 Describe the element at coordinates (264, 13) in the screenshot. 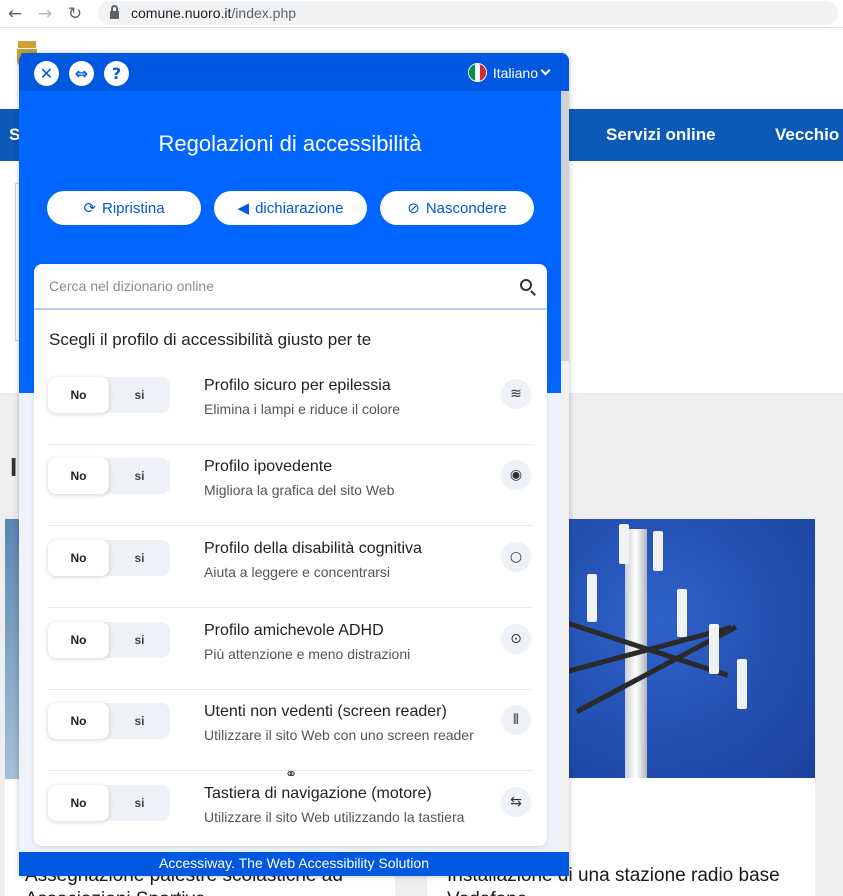

I see `url-path: /index.php` at that location.